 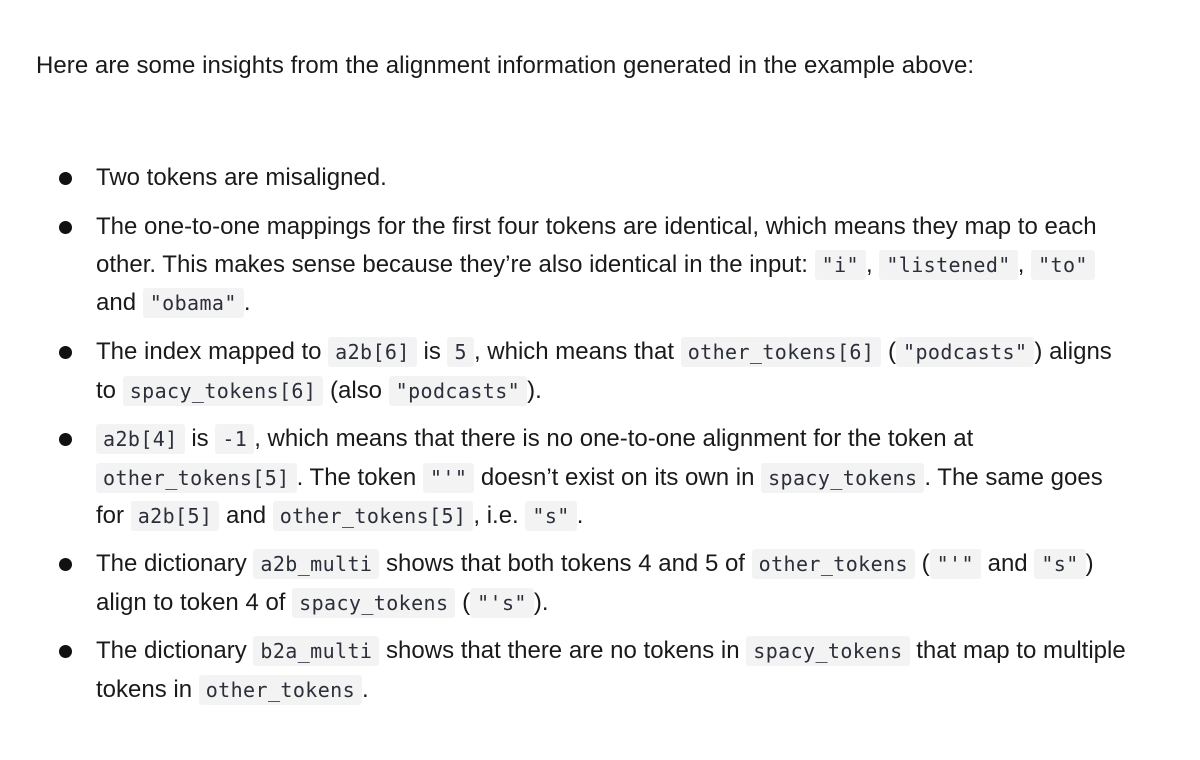 What do you see at coordinates (356, 390) in the screenshot?
I see `text-span: (also` at bounding box center [356, 390].